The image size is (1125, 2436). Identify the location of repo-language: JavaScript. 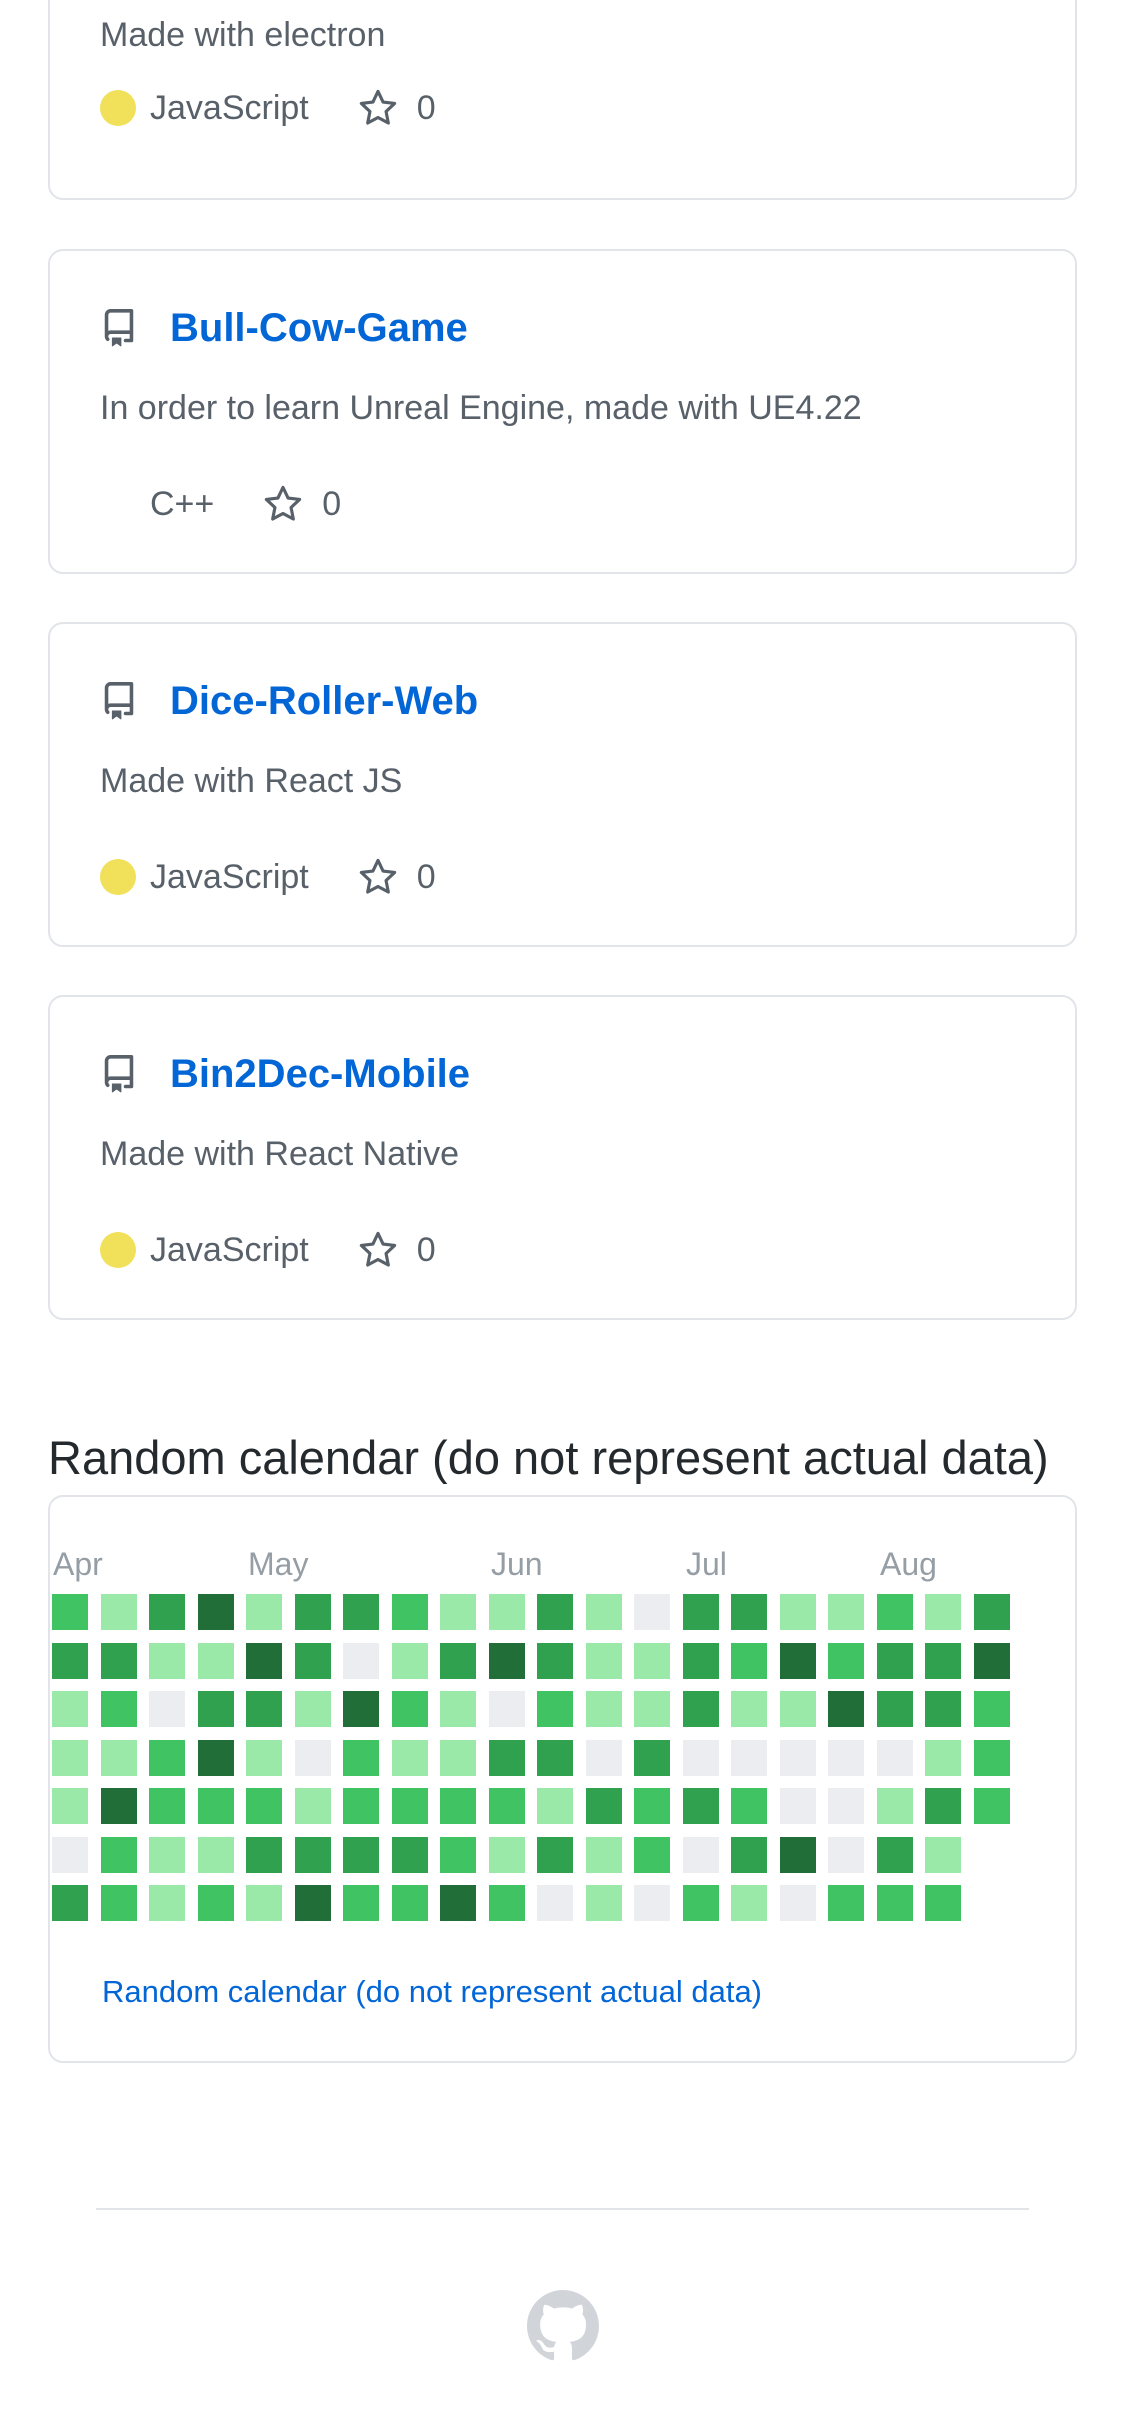
(229, 1249).